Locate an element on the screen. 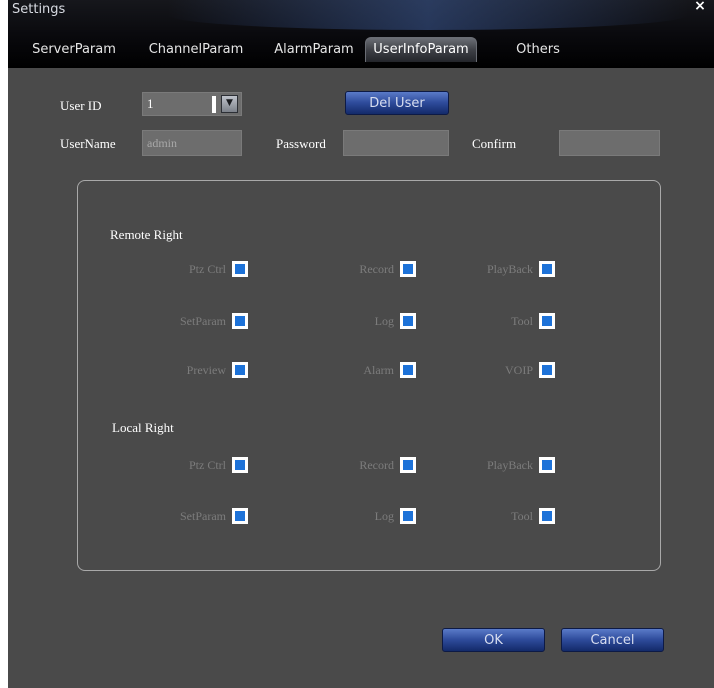 The image size is (714, 688). local-setparam: SetParam is located at coordinates (188, 516).